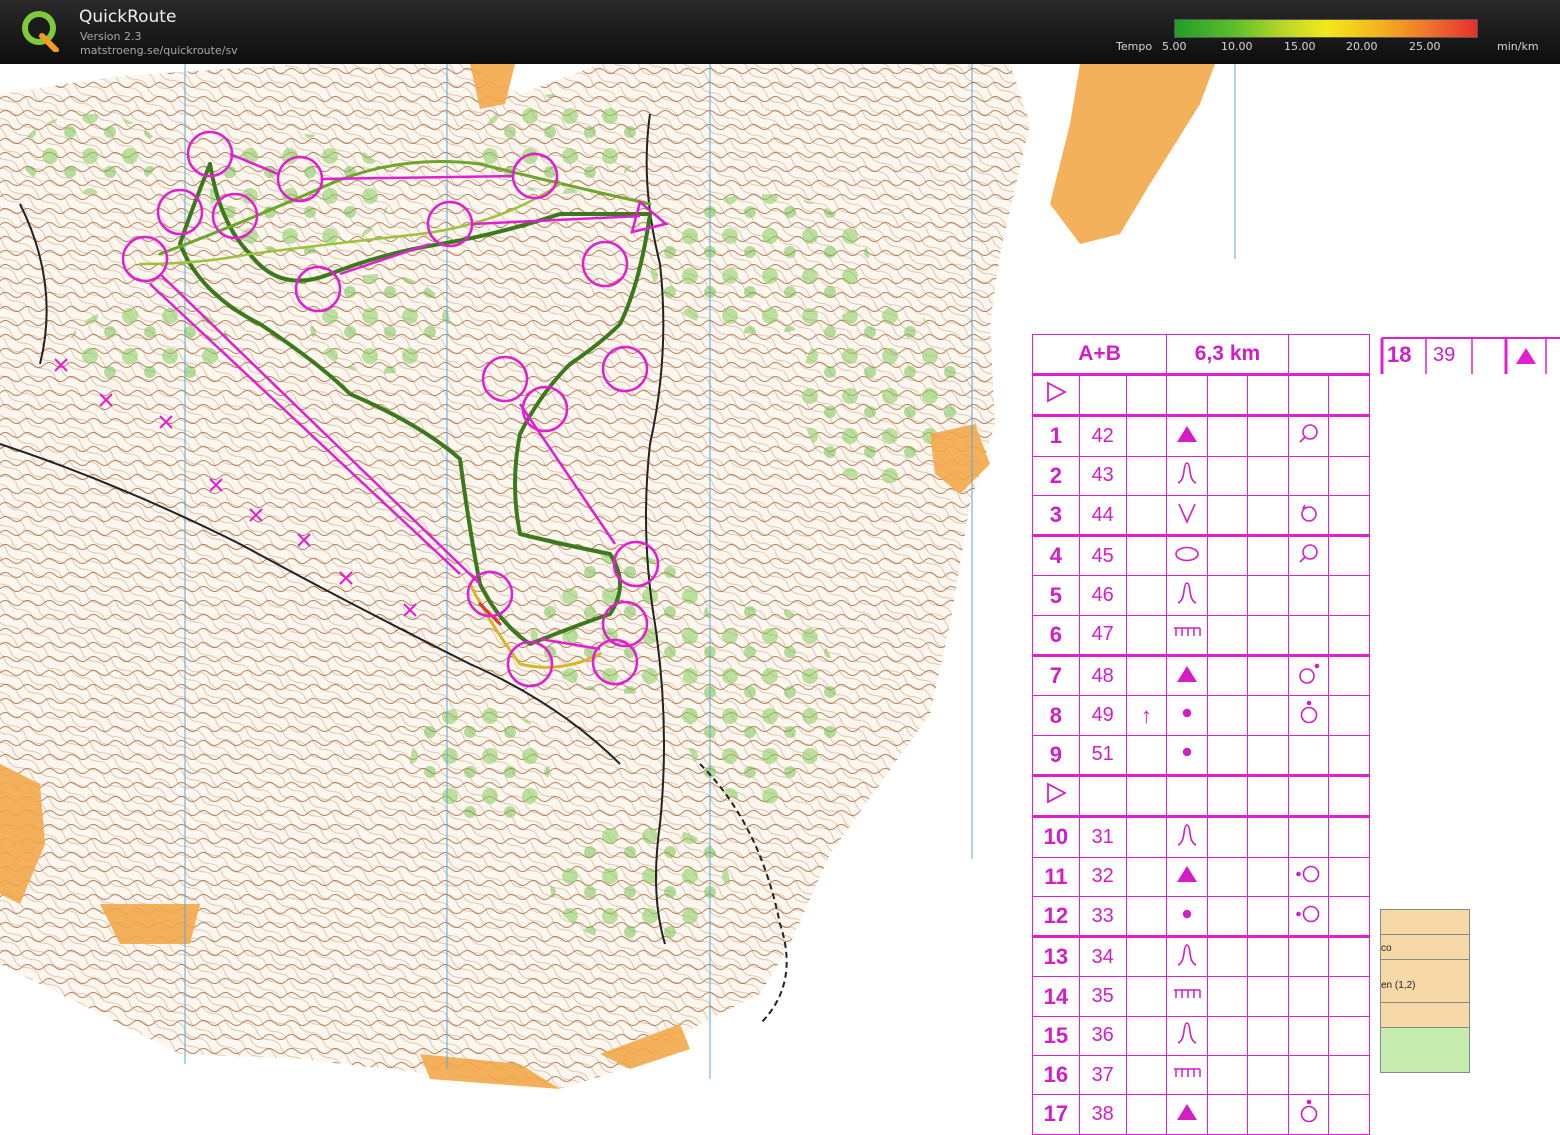 The image size is (1560, 1135). Describe the element at coordinates (1056, 917) in the screenshot. I see `control-number: 12` at that location.